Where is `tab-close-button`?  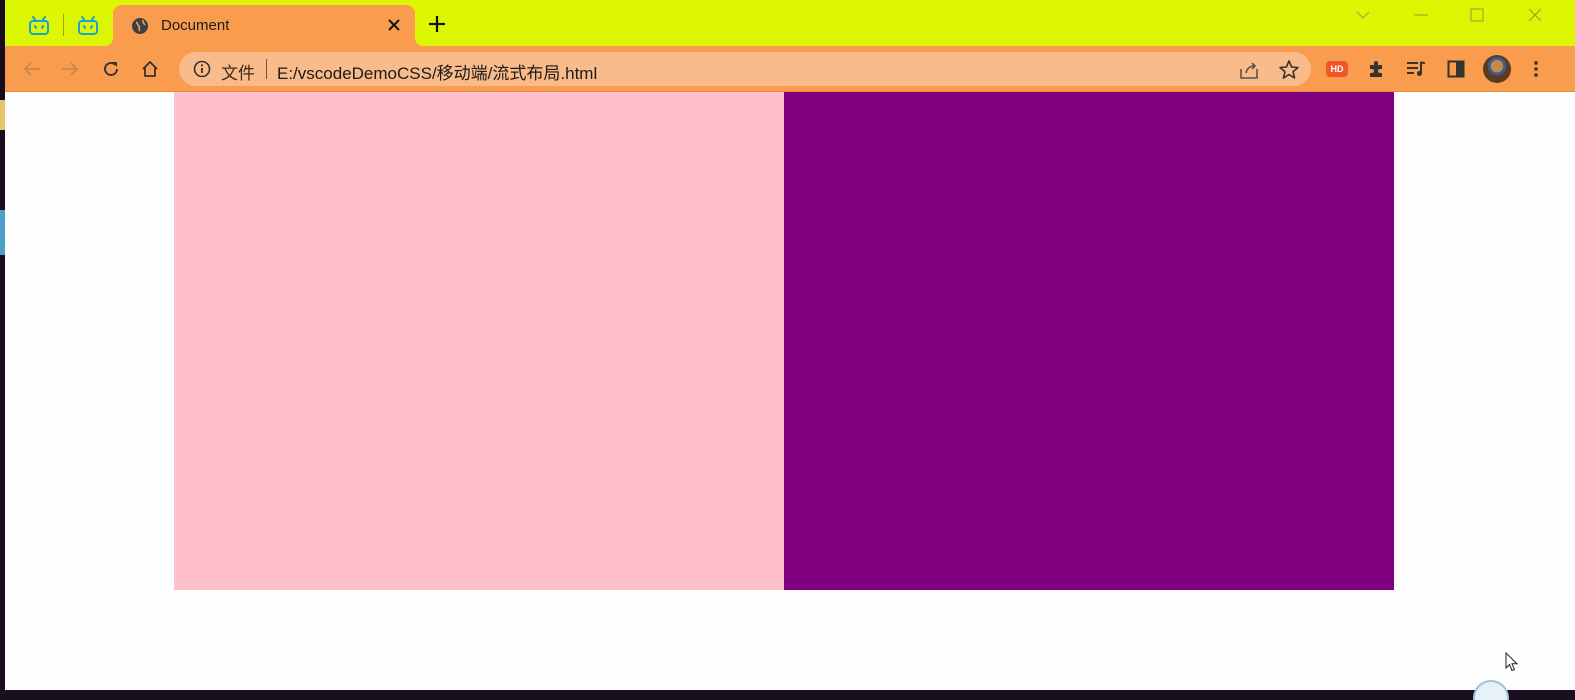 tab-close-button is located at coordinates (394, 25).